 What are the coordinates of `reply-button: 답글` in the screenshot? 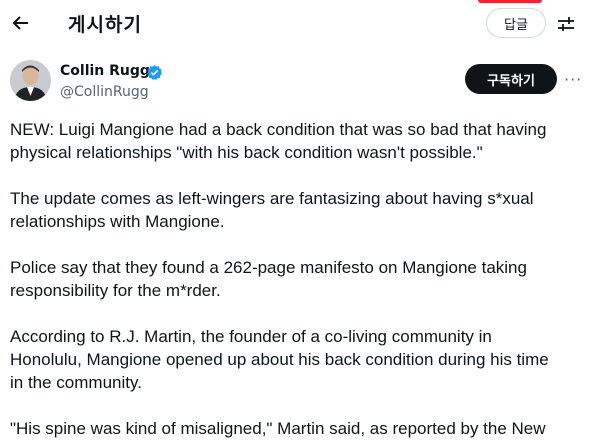 It's located at (516, 23).